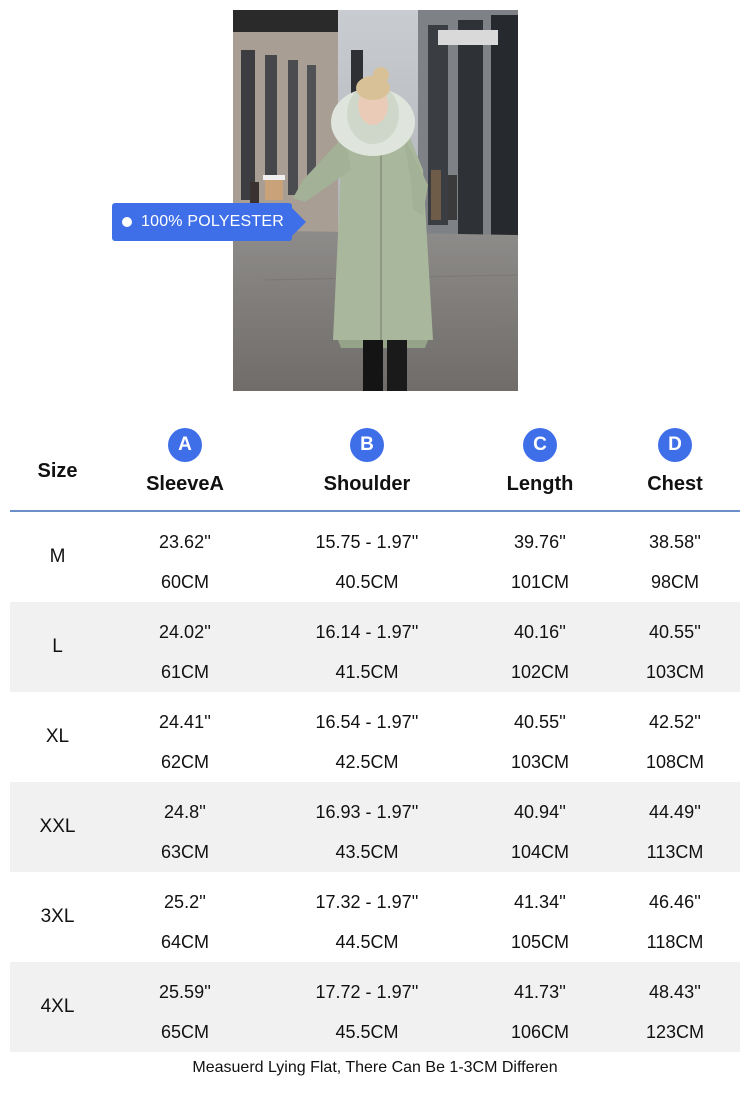  Describe the element at coordinates (184, 582) in the screenshot. I see `cm-value: 60CM` at that location.